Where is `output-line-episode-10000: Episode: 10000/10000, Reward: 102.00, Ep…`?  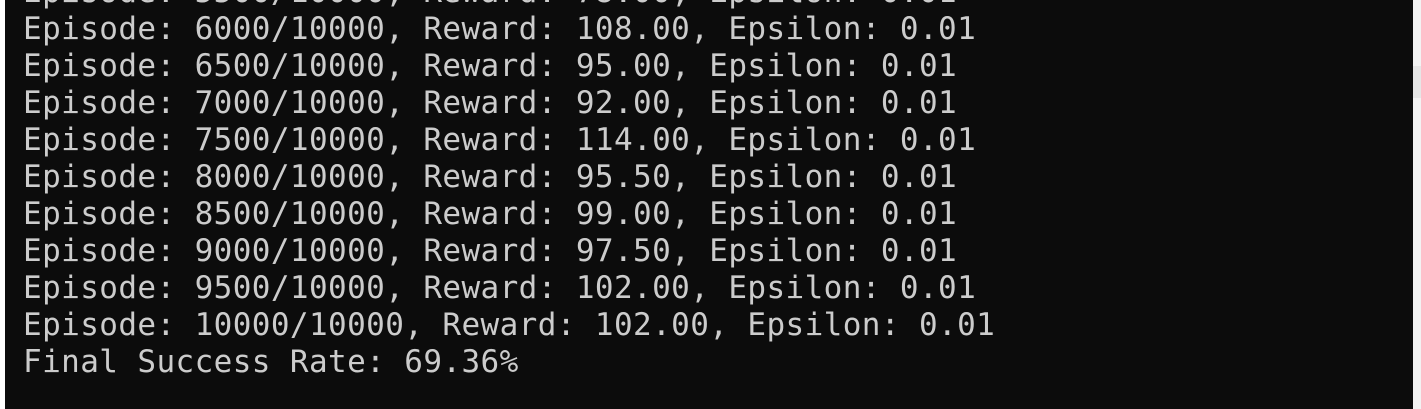
output-line-episode-10000: Episode: 10000/10000, Reward: 102.00, Ep… is located at coordinates (509, 325).